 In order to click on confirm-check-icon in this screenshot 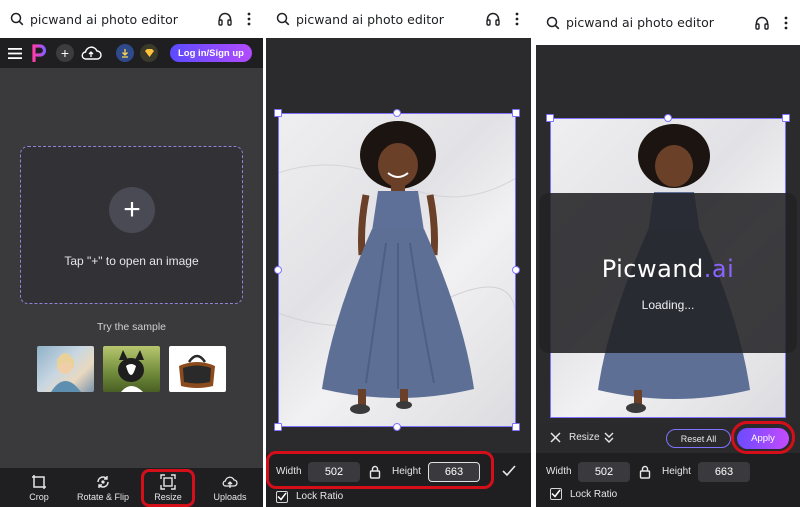, I will do `click(509, 471)`.